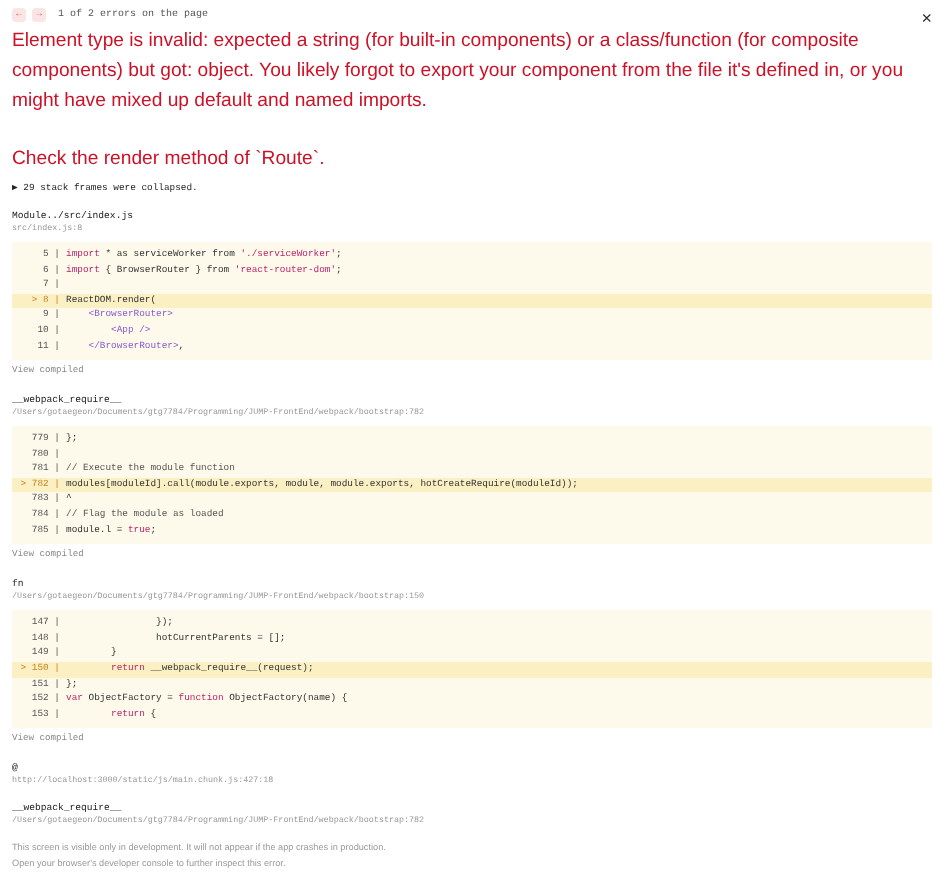 This screenshot has width=948, height=876. I want to click on close-button: ×, so click(926, 19).